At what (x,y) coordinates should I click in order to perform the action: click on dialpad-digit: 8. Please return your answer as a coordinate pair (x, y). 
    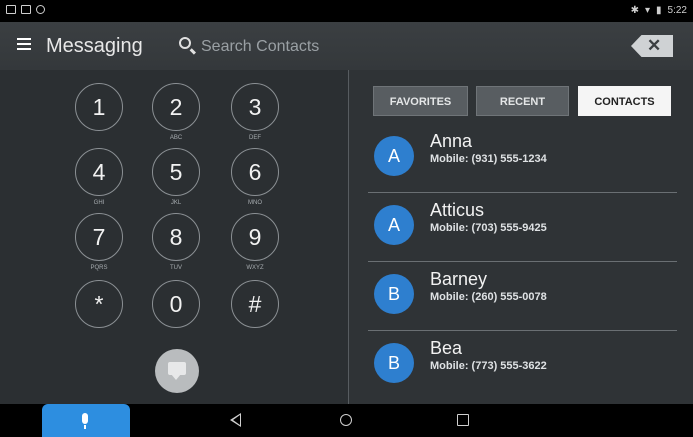
    Looking at the image, I should click on (176, 237).